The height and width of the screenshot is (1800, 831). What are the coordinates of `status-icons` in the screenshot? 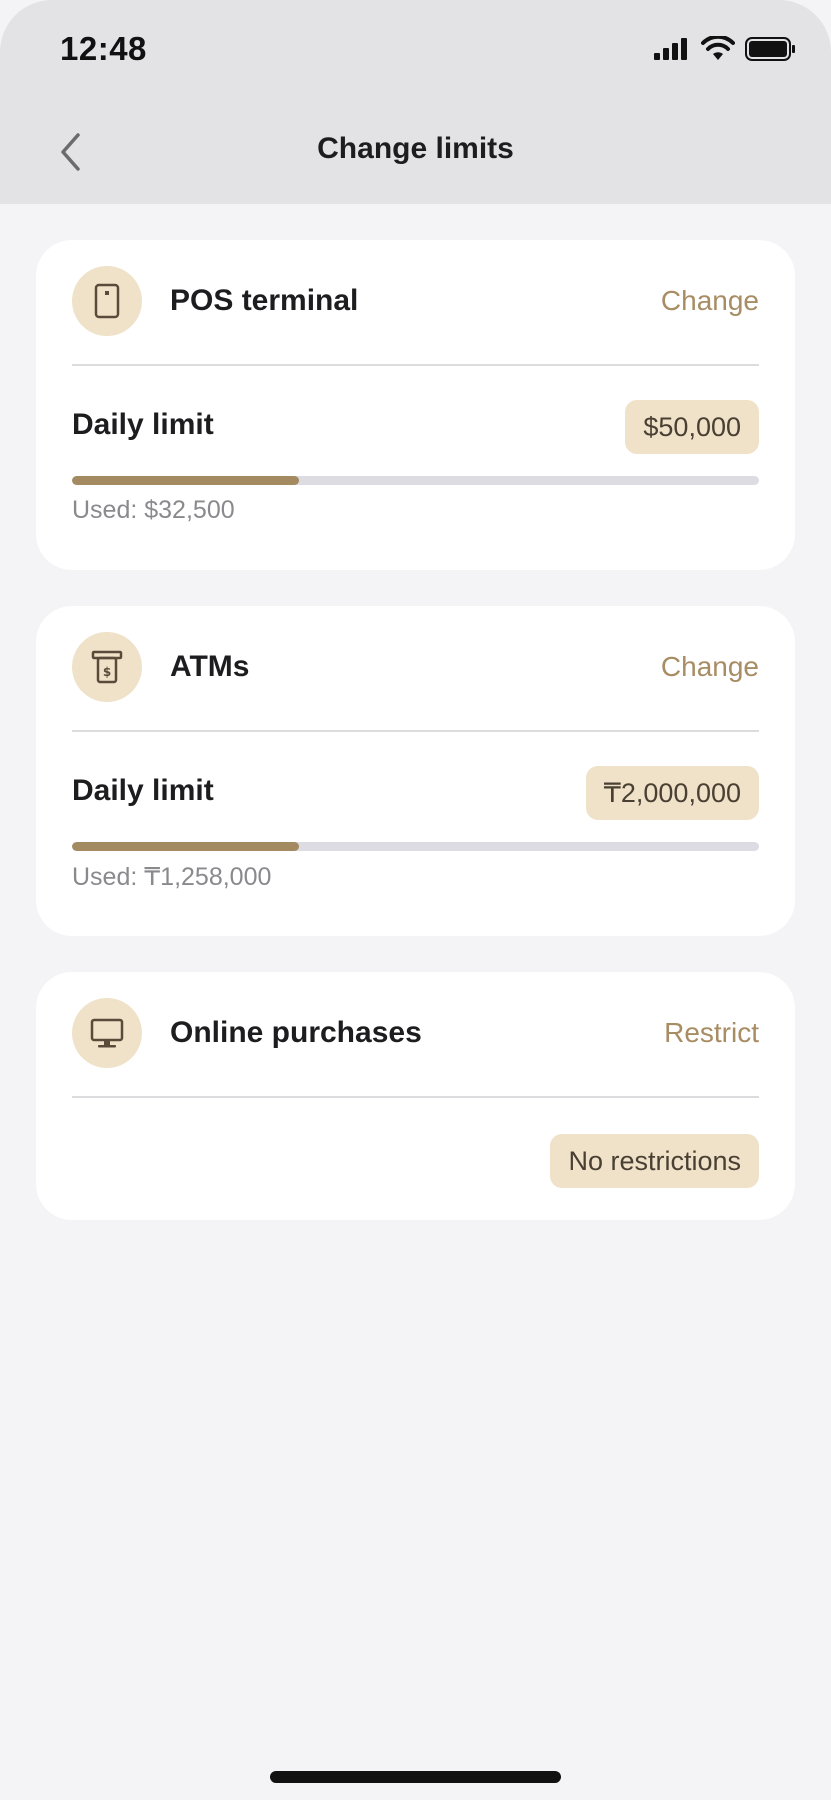 It's located at (725, 49).